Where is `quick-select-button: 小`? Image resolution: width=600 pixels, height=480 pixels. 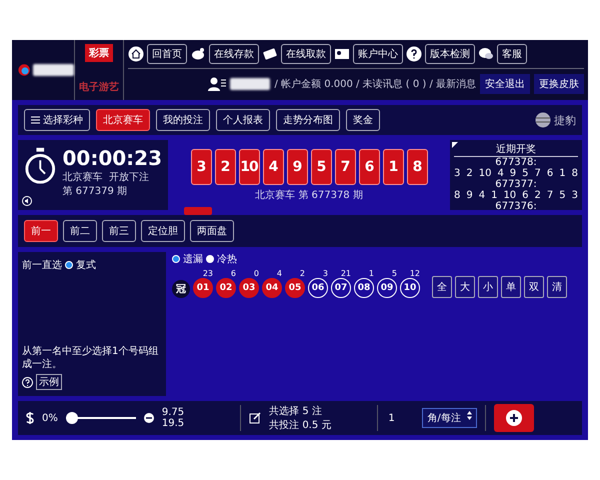
quick-select-button: 小 is located at coordinates (488, 287).